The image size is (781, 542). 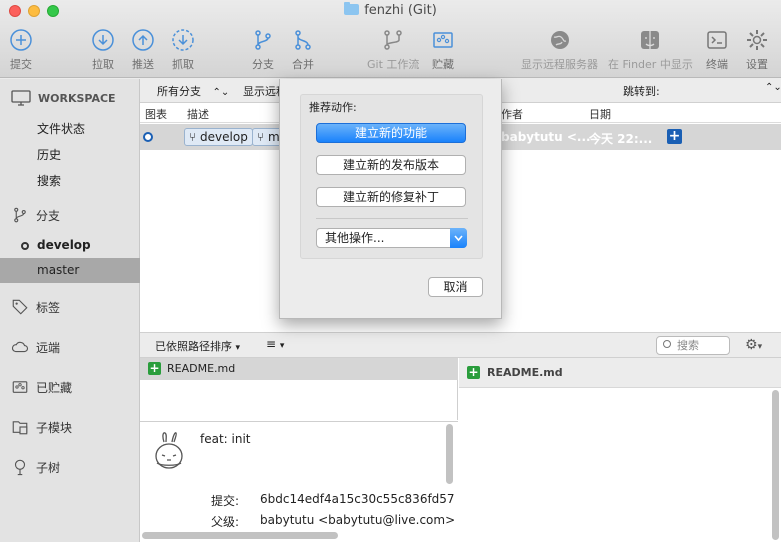 What do you see at coordinates (70, 245) in the screenshot?
I see `sidebar-branch-develop: develop` at bounding box center [70, 245].